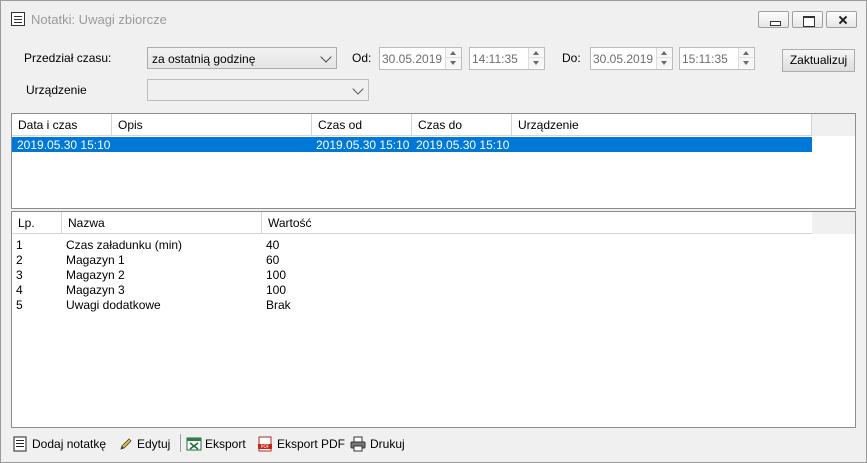 The image size is (867, 463). I want to click on cell-value: Brak, so click(278, 305).